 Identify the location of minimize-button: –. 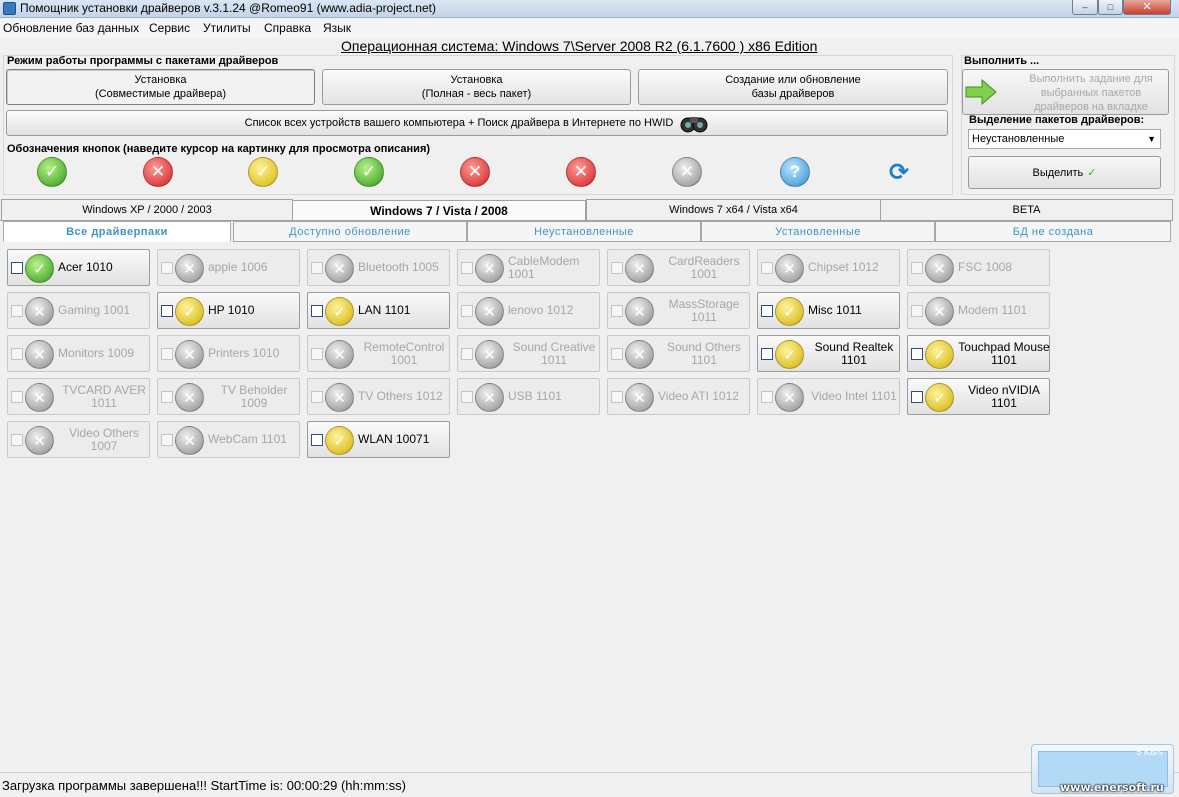
(1085, 7).